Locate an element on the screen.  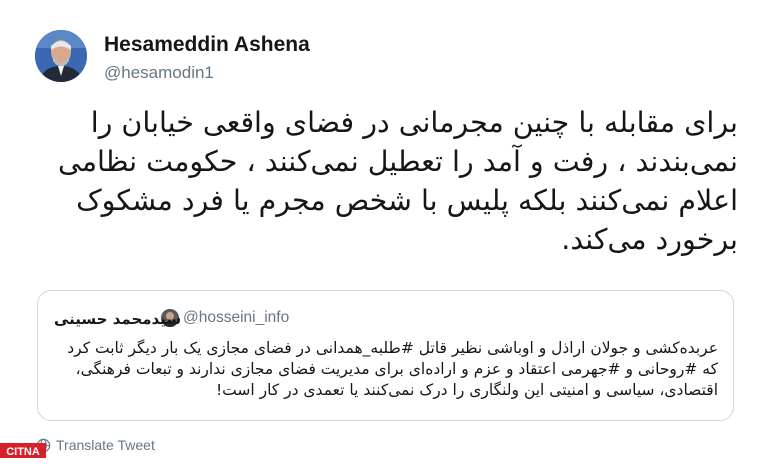
author-name: Hesameddin Ashena is located at coordinates (207, 45).